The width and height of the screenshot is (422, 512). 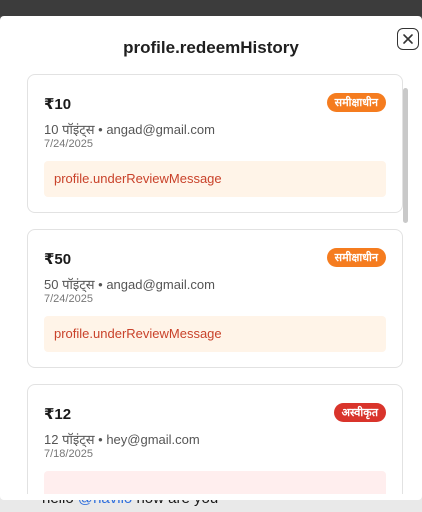 What do you see at coordinates (211, 47) in the screenshot?
I see `modal-title: profile.redeemHistory` at bounding box center [211, 47].